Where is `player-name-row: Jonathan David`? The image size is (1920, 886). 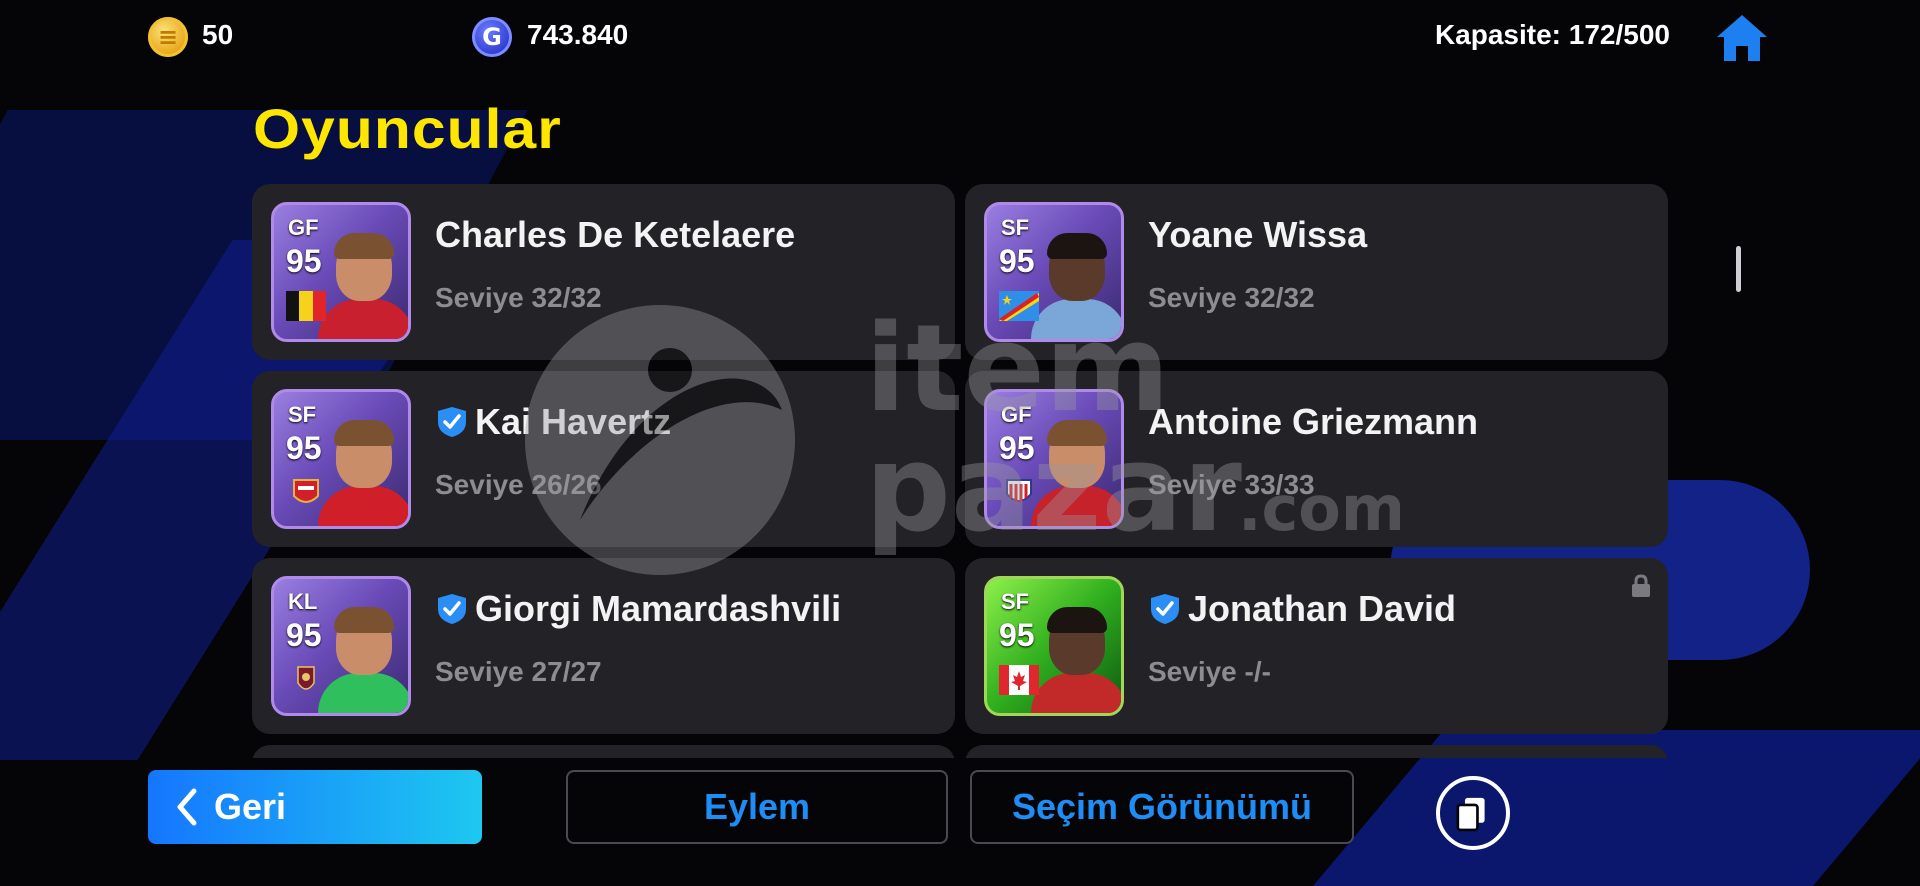
player-name-row: Jonathan David is located at coordinates (1302, 609).